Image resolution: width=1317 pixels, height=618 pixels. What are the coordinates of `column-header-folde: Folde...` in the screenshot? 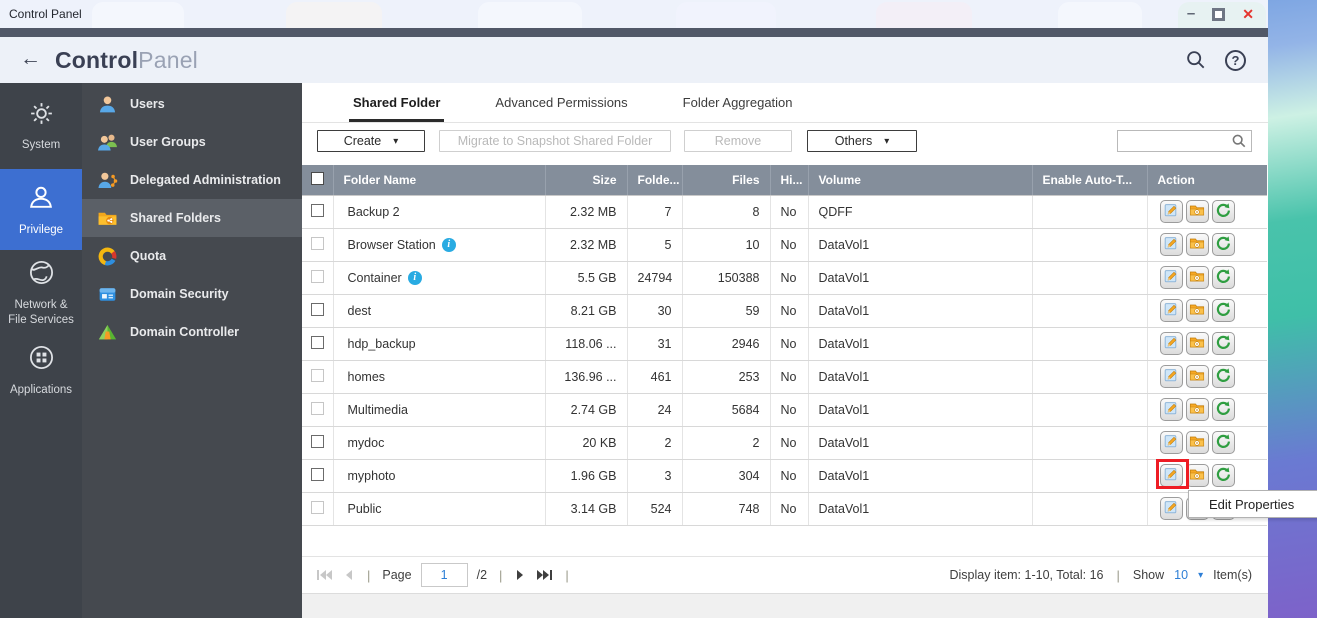 It's located at (655, 180).